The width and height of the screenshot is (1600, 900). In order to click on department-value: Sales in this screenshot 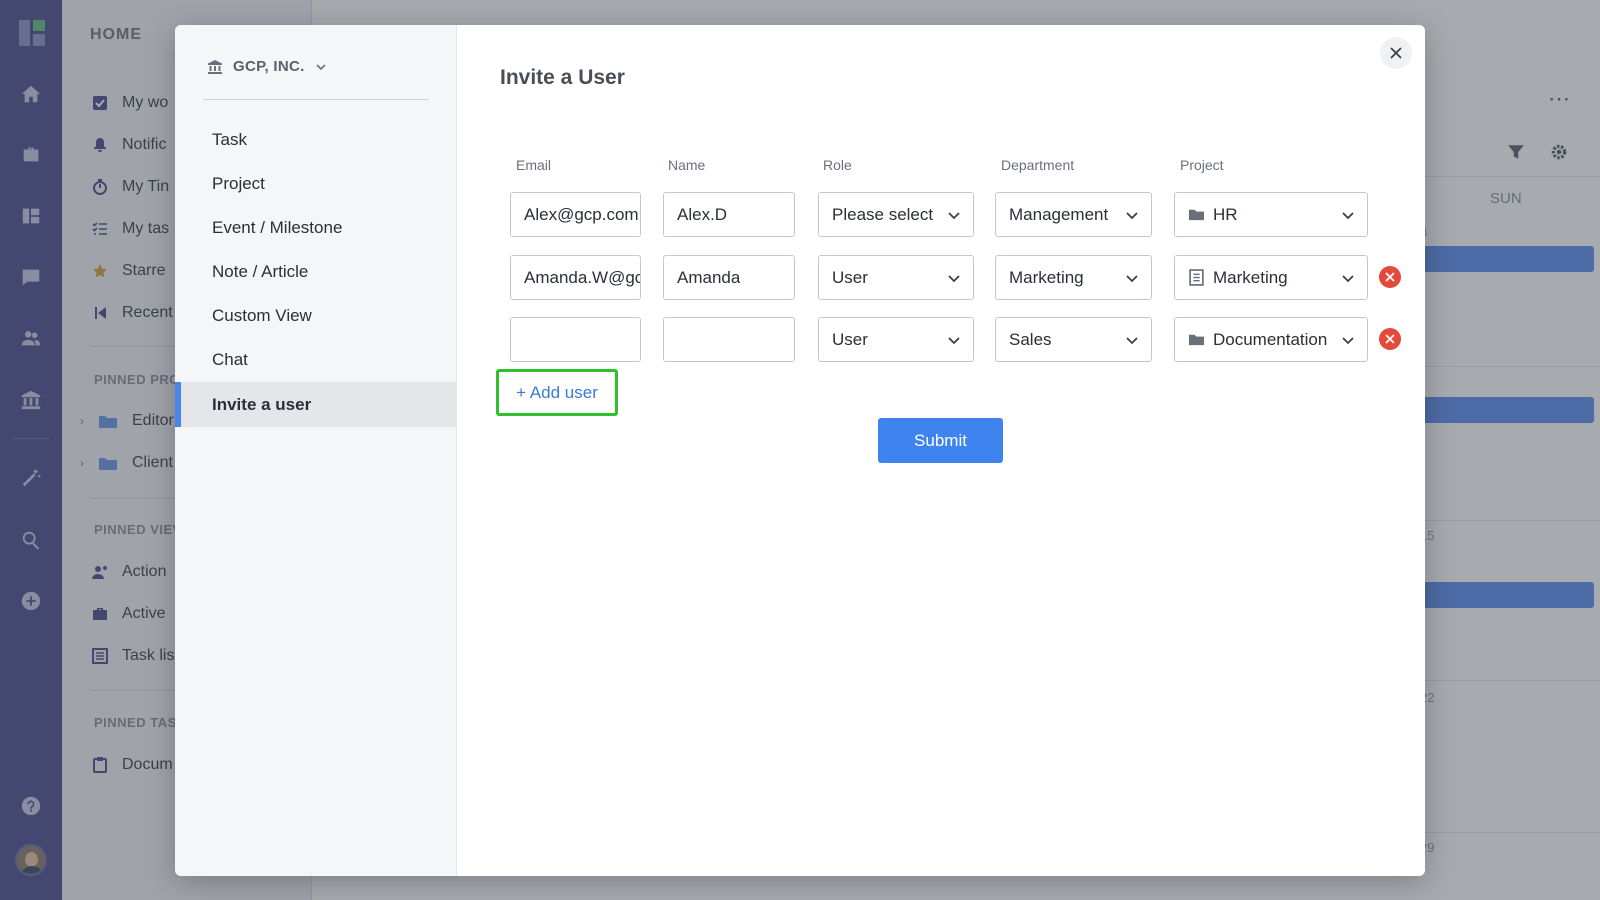, I will do `click(1030, 339)`.